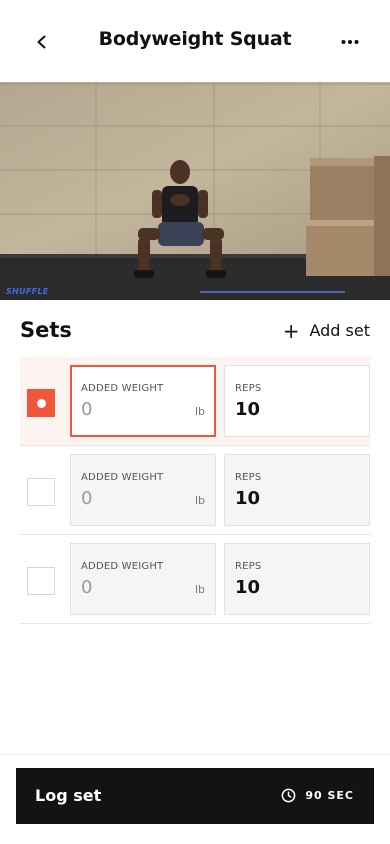  Describe the element at coordinates (195, 754) in the screenshot. I see `footer-divider` at that location.